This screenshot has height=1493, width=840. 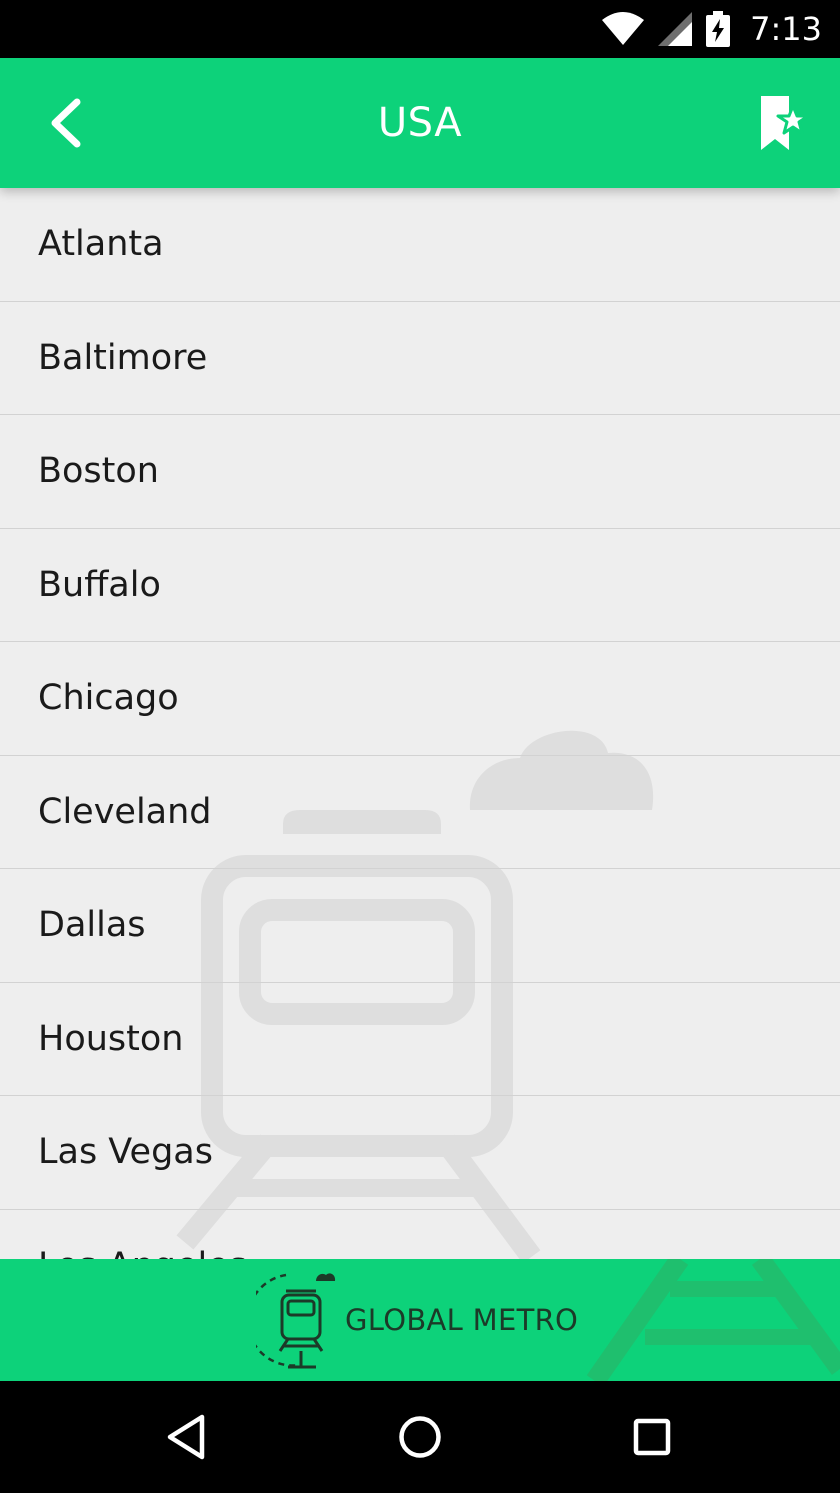 What do you see at coordinates (718, 29) in the screenshot?
I see `battery-charging-icon` at bounding box center [718, 29].